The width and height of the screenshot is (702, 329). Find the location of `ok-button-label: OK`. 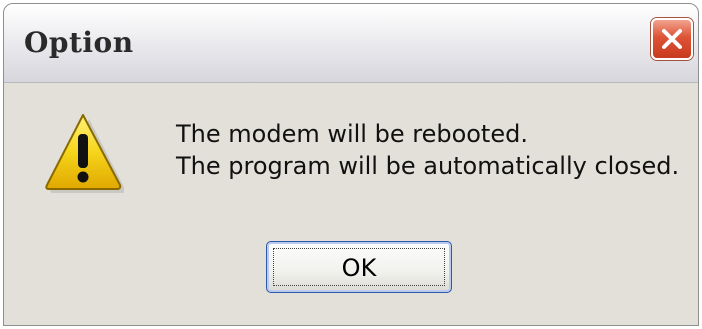

ok-button-label: OK is located at coordinates (359, 268).